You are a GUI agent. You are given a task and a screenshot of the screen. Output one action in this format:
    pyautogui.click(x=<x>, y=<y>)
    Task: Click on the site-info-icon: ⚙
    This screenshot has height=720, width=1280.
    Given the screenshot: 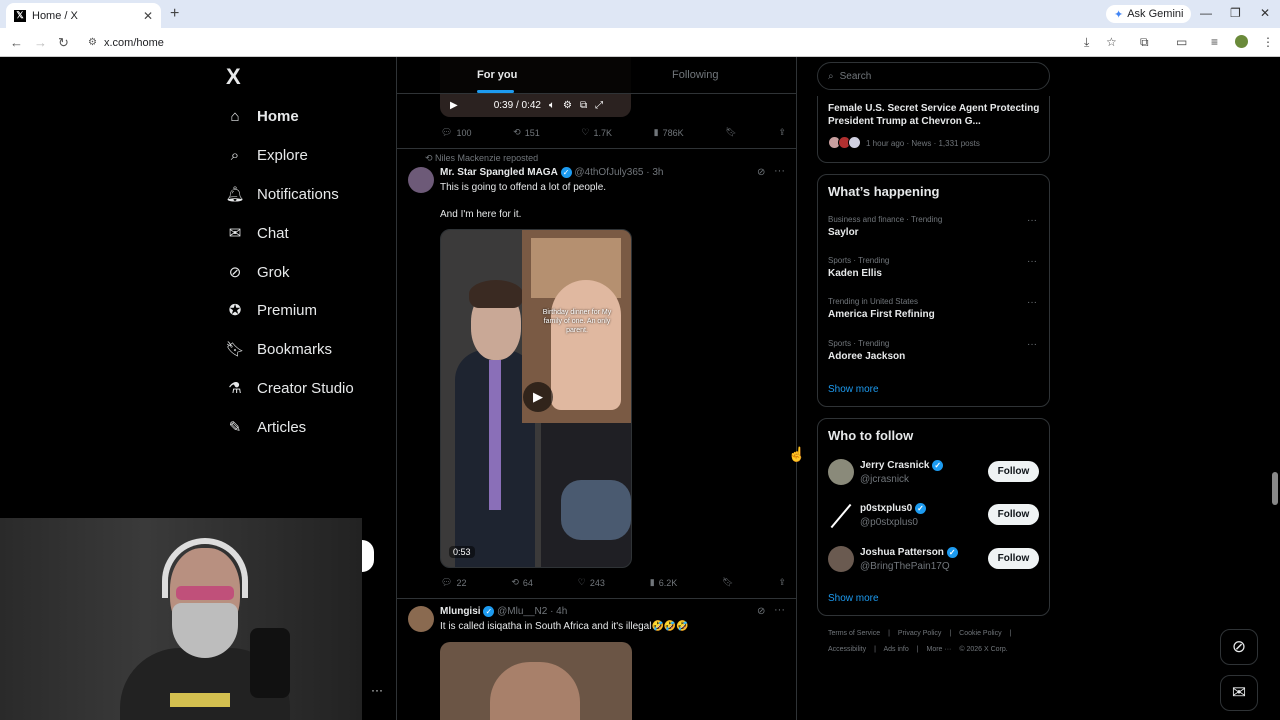 What is the action you would take?
    pyautogui.click(x=92, y=42)
    